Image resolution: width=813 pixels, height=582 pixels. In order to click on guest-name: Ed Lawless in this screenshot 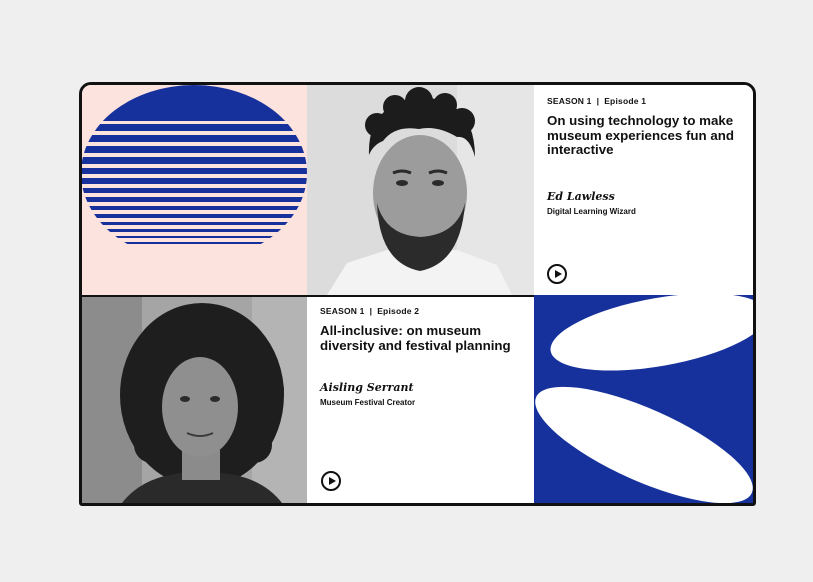, I will do `click(581, 196)`.